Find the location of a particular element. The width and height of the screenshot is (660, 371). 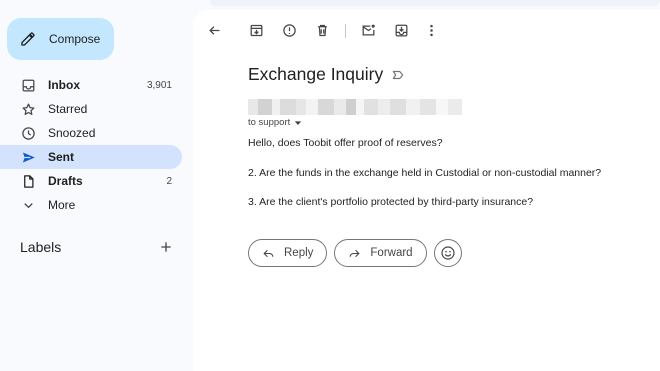

compose-button: Compose is located at coordinates (60, 39).